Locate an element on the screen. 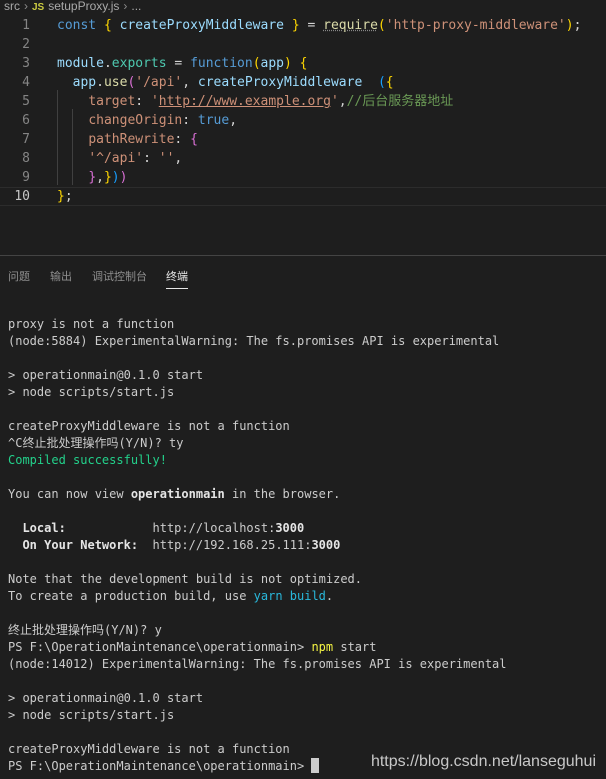 This screenshot has width=606, height=779. terminal-text: 终止批处理操作吗(Y/N)? y is located at coordinates (85, 630).